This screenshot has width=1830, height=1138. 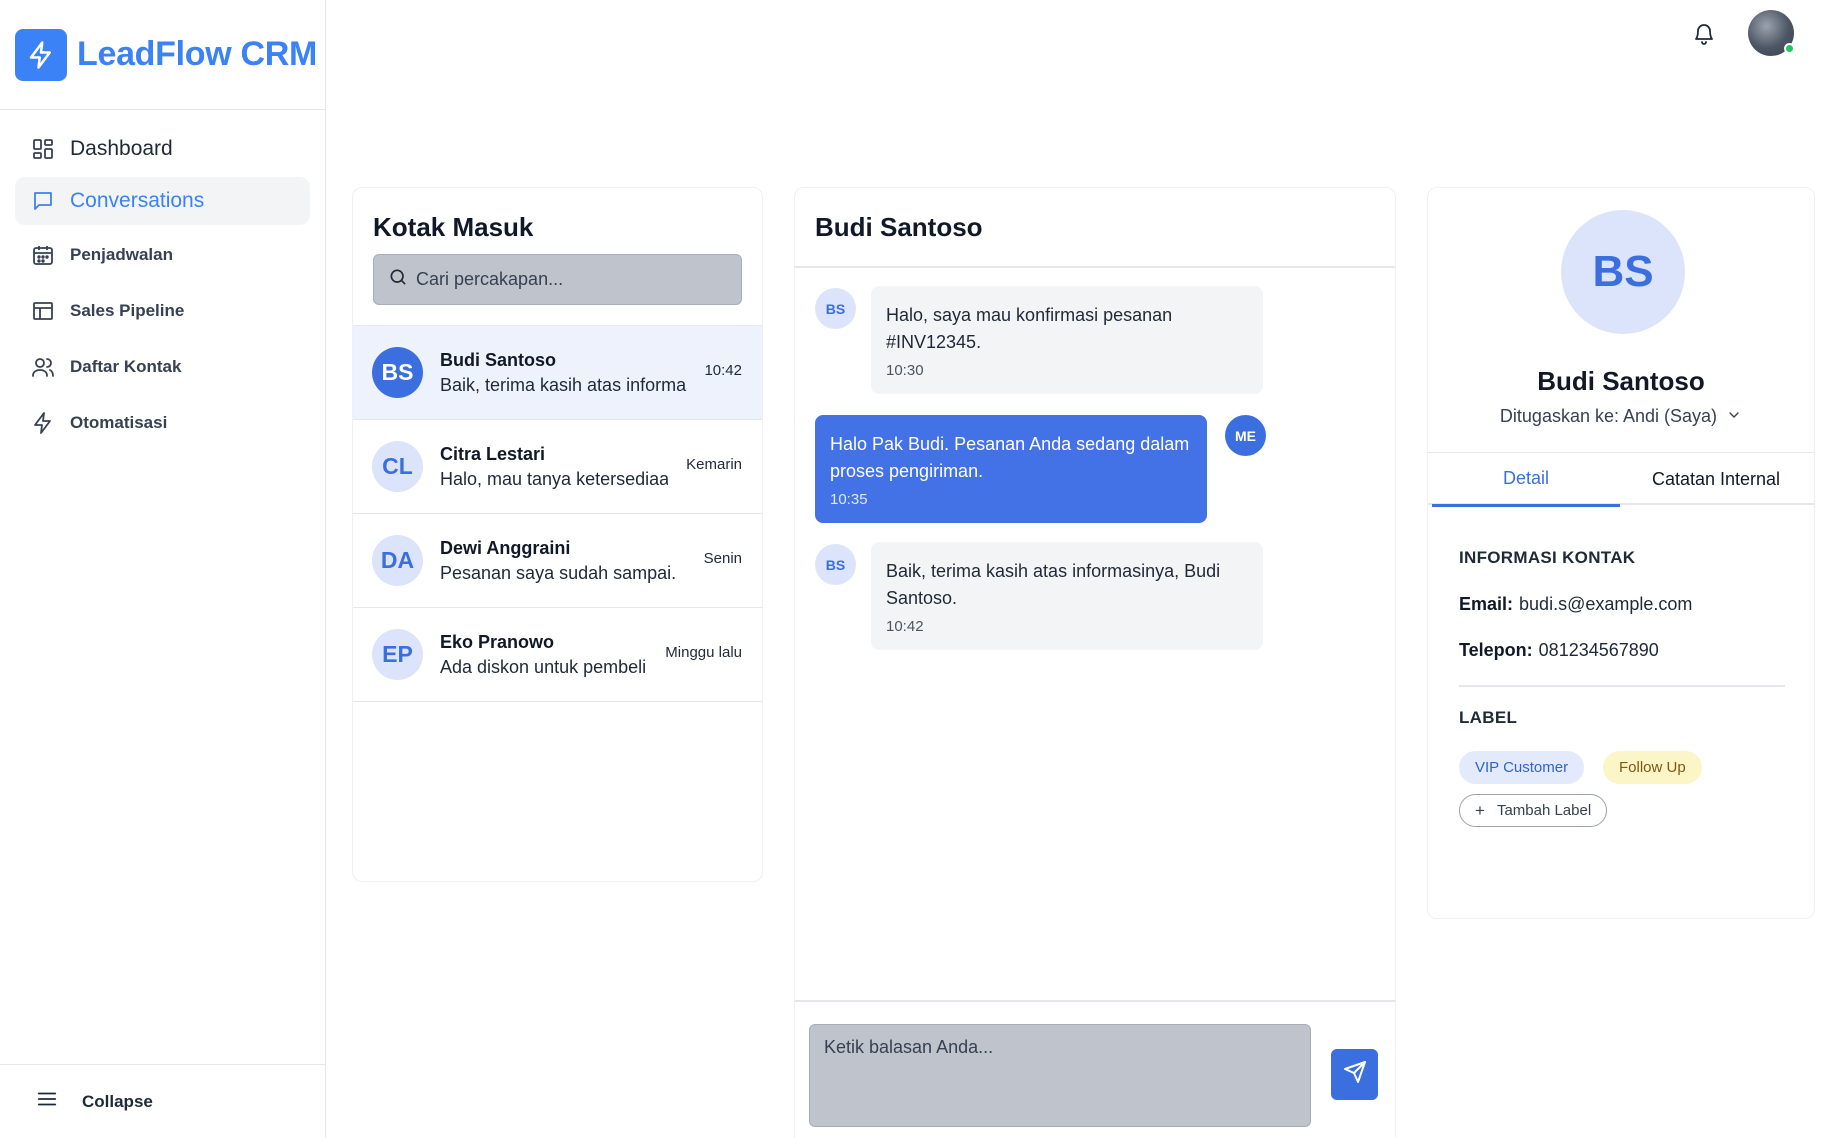 What do you see at coordinates (117, 1101) in the screenshot?
I see `collapse-label: Collapse` at bounding box center [117, 1101].